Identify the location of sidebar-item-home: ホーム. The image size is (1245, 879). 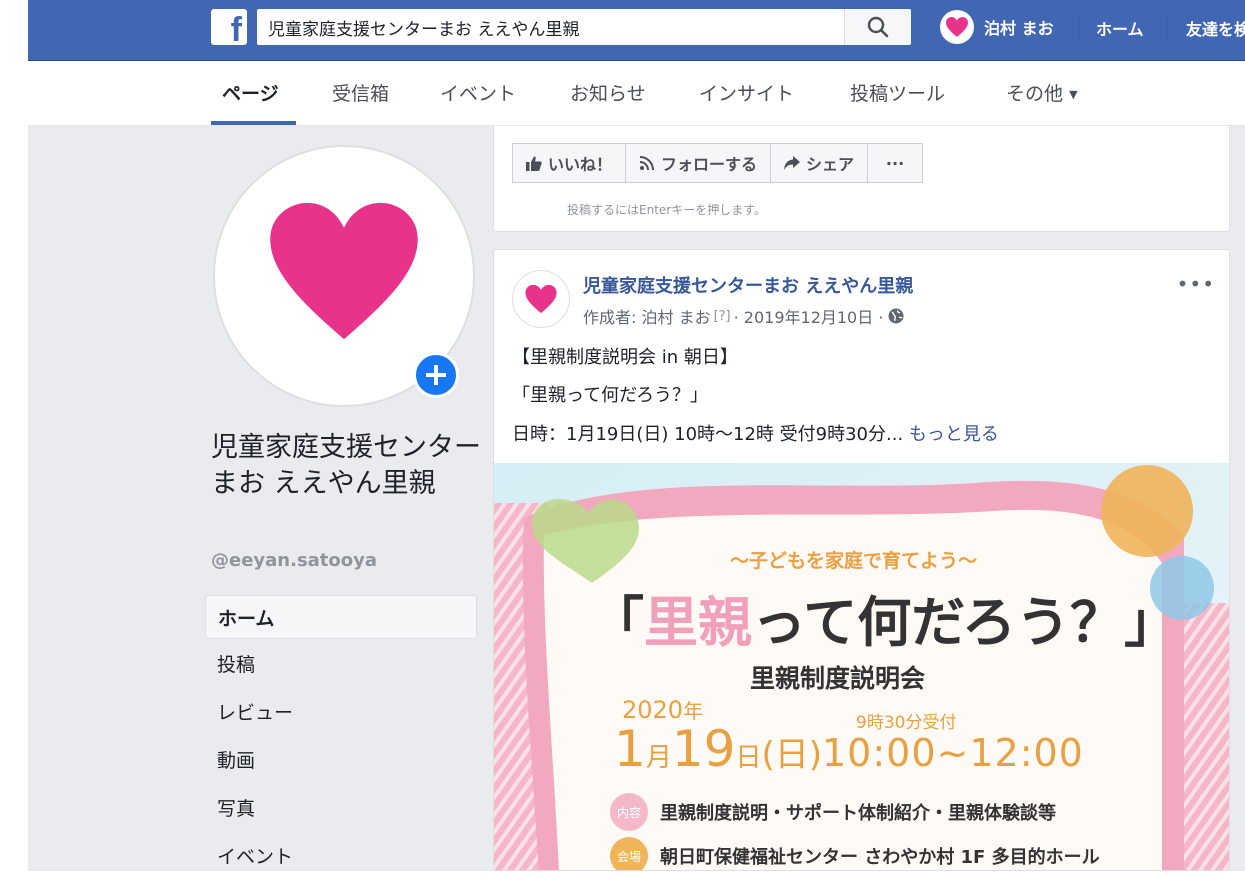
(341, 617).